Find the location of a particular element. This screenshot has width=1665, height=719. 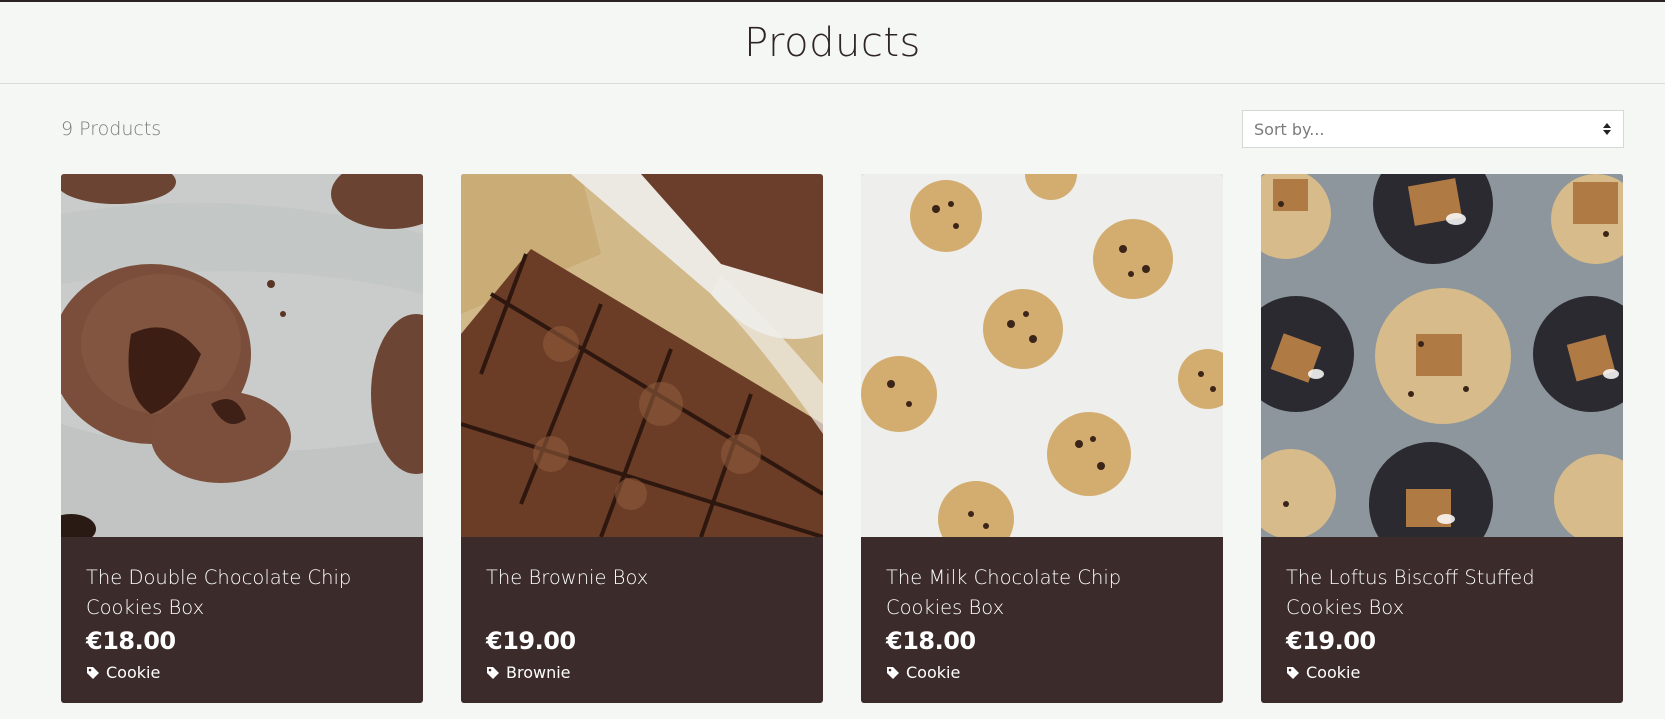

product-name: The Loftus Biscoff Stuffed Cookies Box is located at coordinates (1442, 593).